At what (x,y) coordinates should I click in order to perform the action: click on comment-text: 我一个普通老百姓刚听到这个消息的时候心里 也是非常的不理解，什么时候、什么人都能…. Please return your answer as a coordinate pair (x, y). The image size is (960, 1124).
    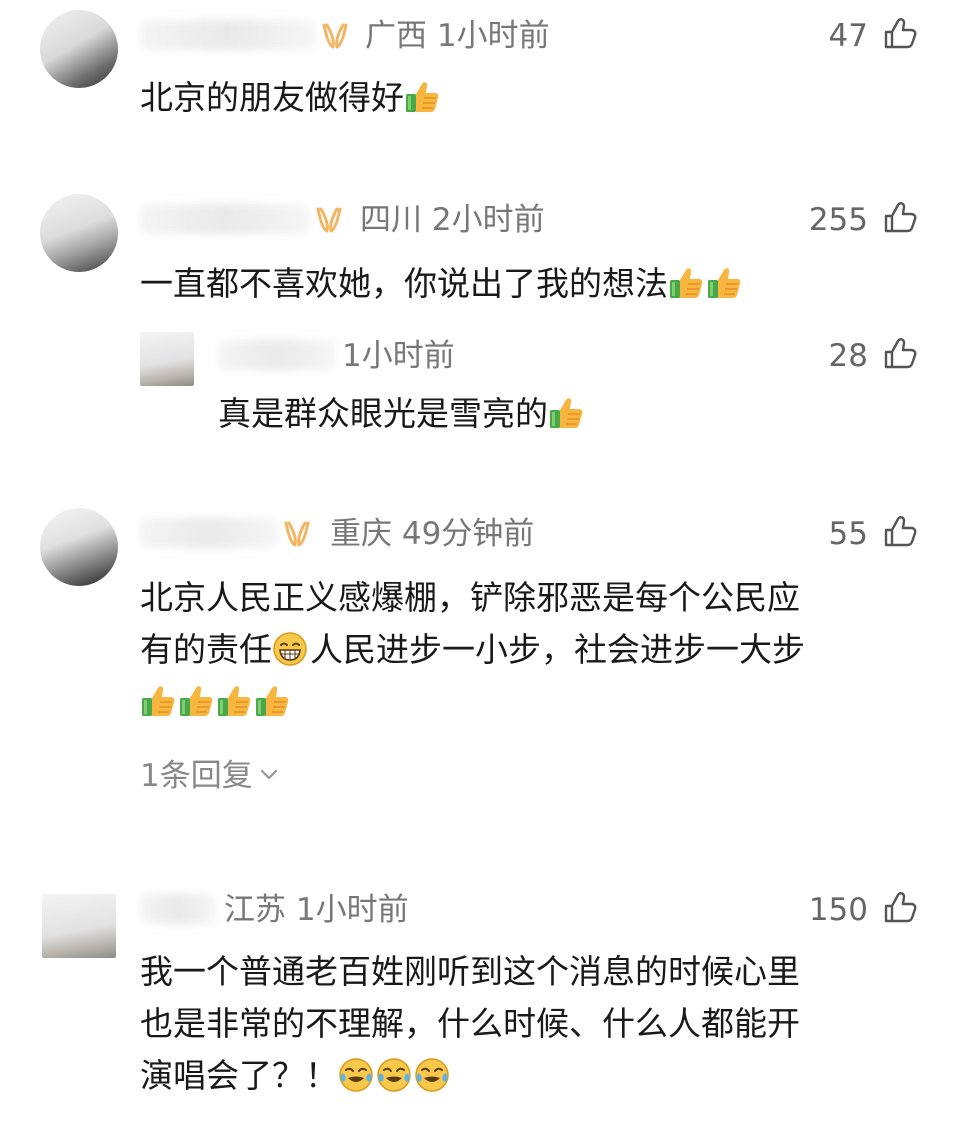
    Looking at the image, I should click on (470, 1024).